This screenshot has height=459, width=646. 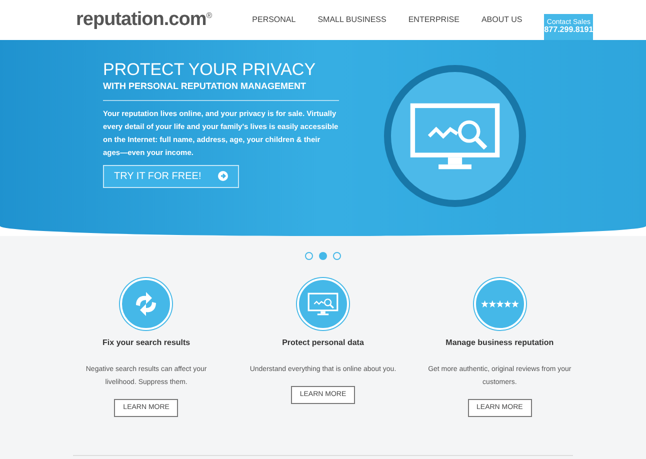 I want to click on nav-link: PERSONAL, so click(x=274, y=20).